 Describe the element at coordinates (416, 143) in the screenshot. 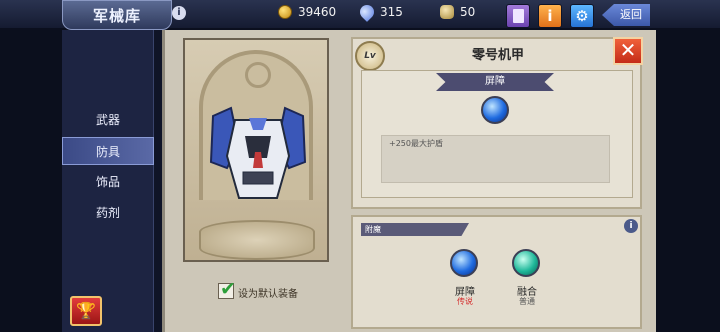

I see `item-description: +250最大护盾` at that location.